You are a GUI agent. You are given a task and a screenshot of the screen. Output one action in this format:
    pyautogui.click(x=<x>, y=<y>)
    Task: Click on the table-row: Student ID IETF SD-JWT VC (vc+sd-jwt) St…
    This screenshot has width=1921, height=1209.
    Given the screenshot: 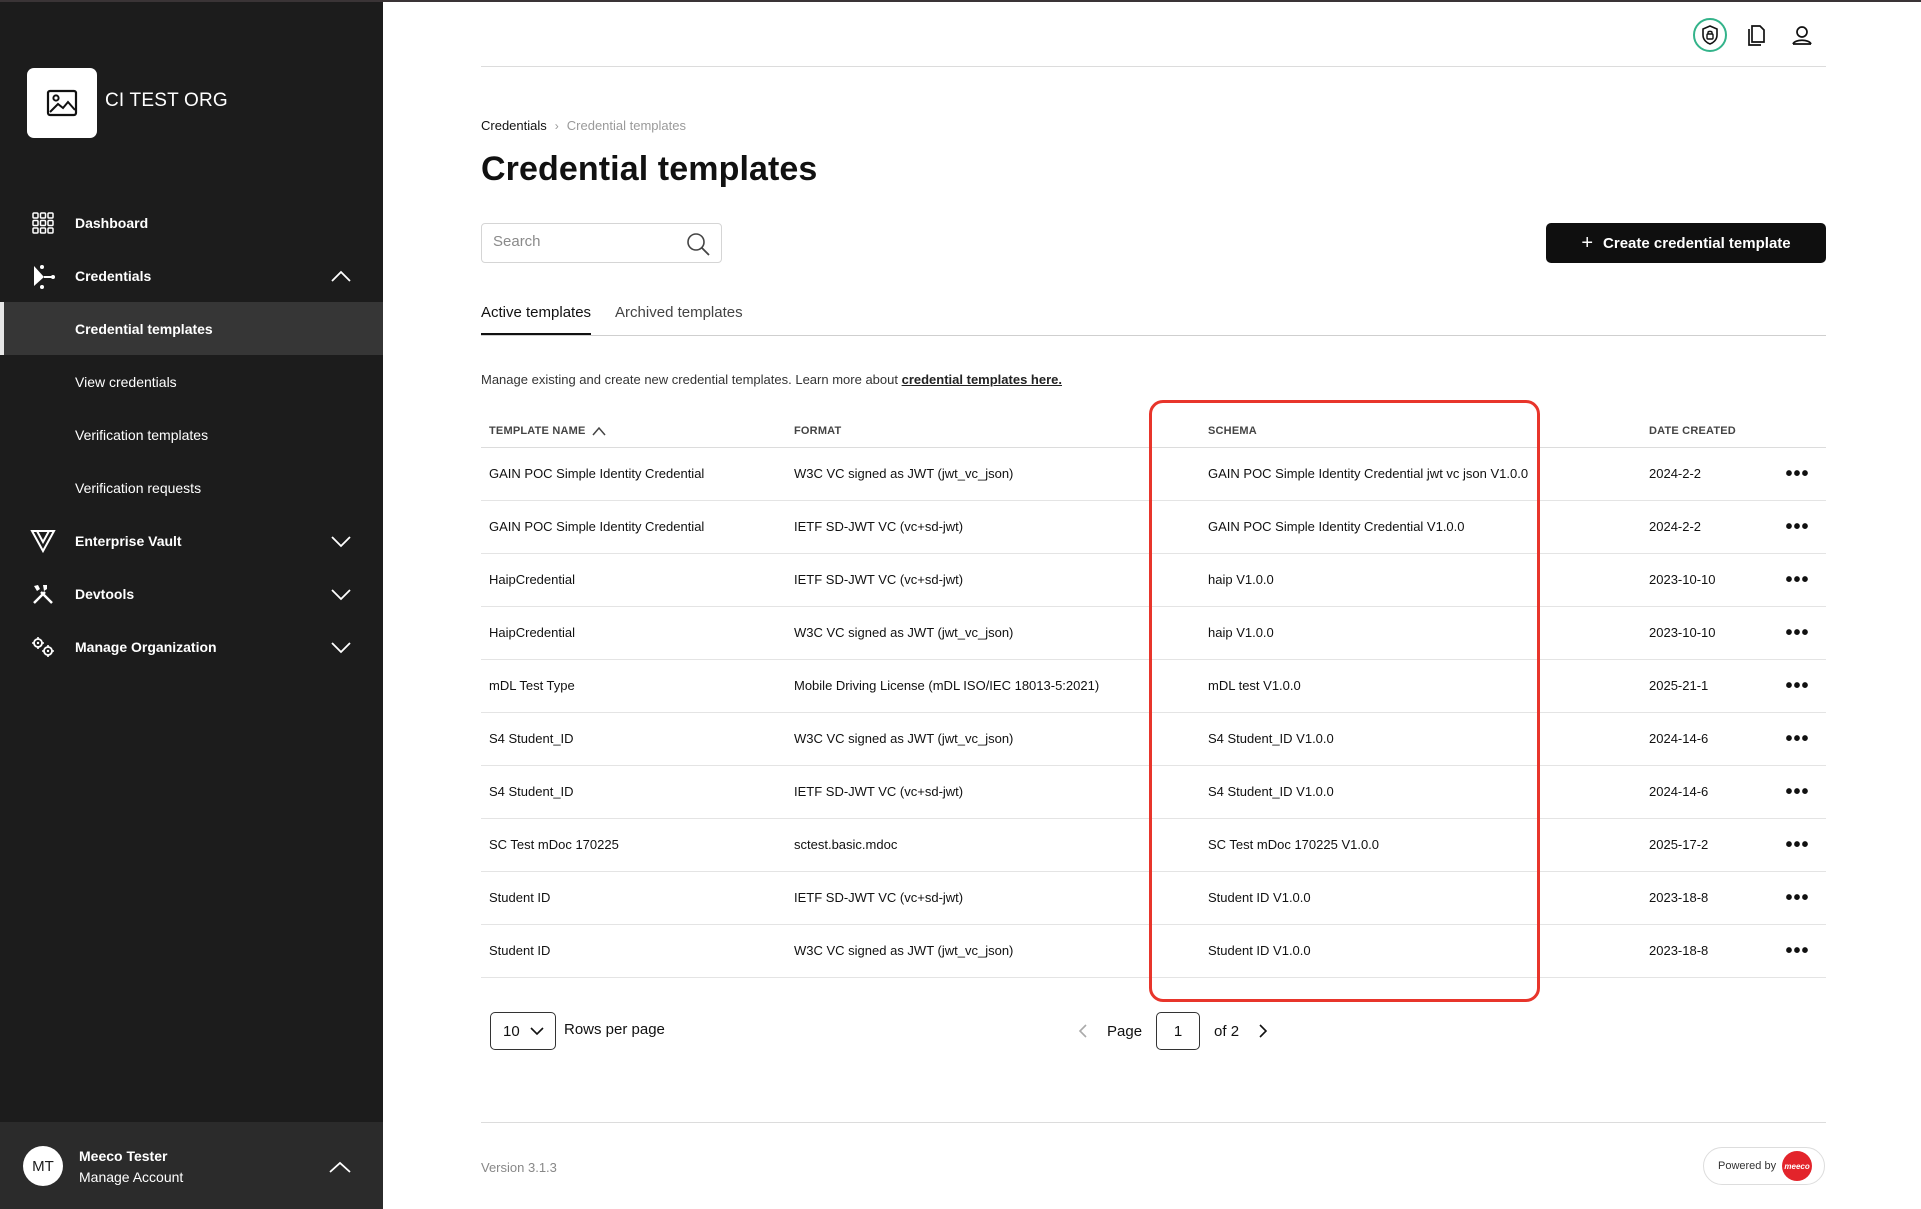 What is the action you would take?
    pyautogui.click(x=1153, y=898)
    